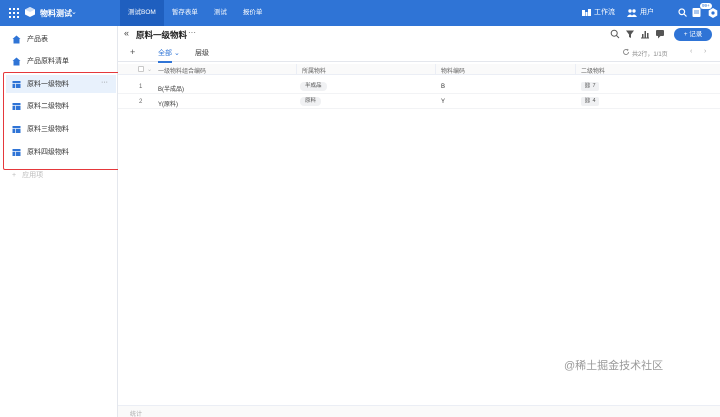 The image size is (720, 417). What do you see at coordinates (311, 101) in the screenshot?
I see `cell-owner-chip: 原料` at bounding box center [311, 101].